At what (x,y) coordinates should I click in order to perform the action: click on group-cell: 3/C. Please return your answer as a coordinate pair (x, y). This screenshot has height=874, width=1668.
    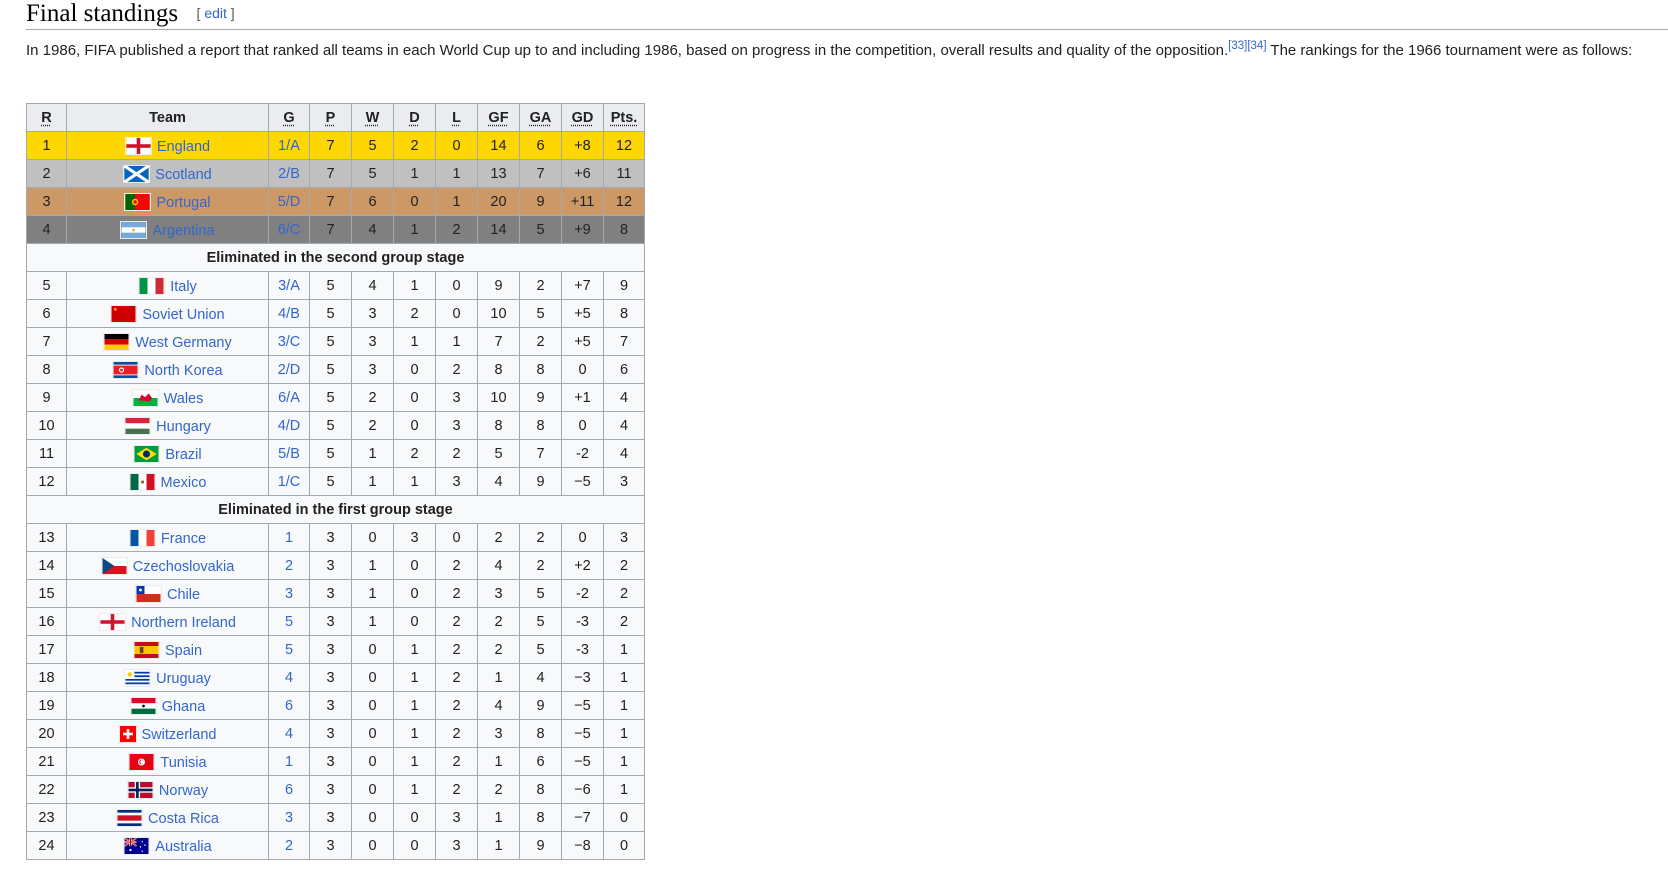
    Looking at the image, I should click on (289, 341).